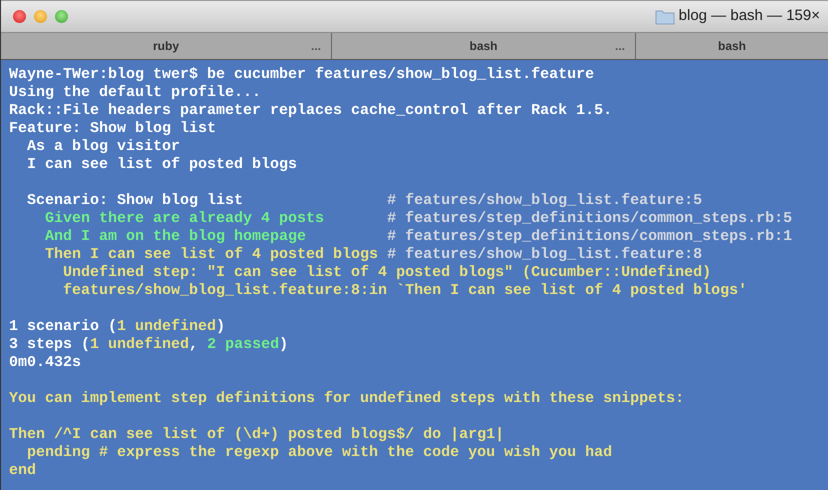 The width and height of the screenshot is (828, 490). I want to click on terminal-line: Then /^I can see list of (\d+) posted blogs$/ do |arg1|, so click(257, 435).